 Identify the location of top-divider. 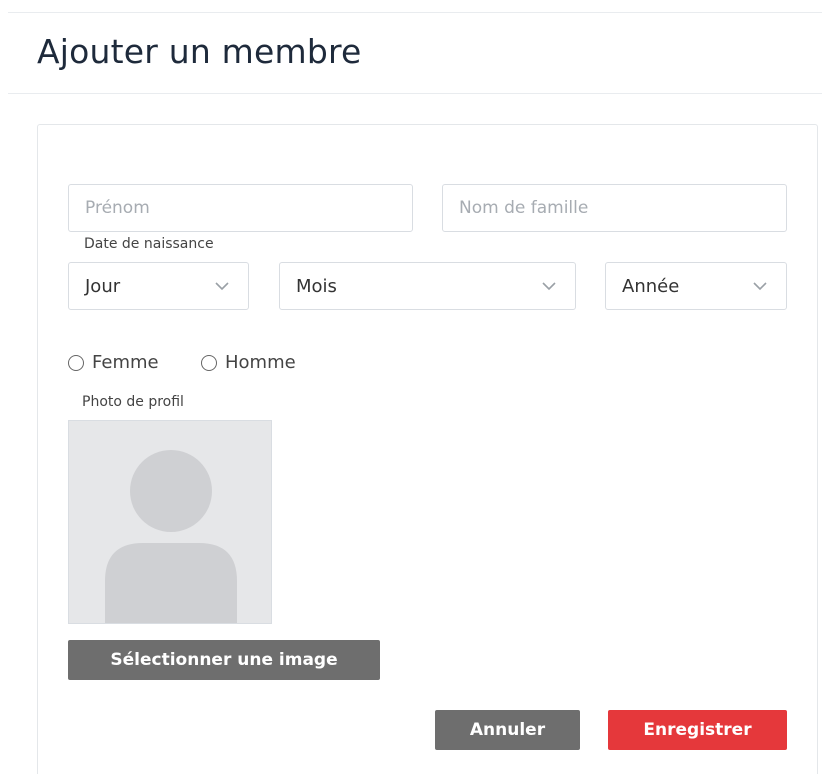
(415, 12).